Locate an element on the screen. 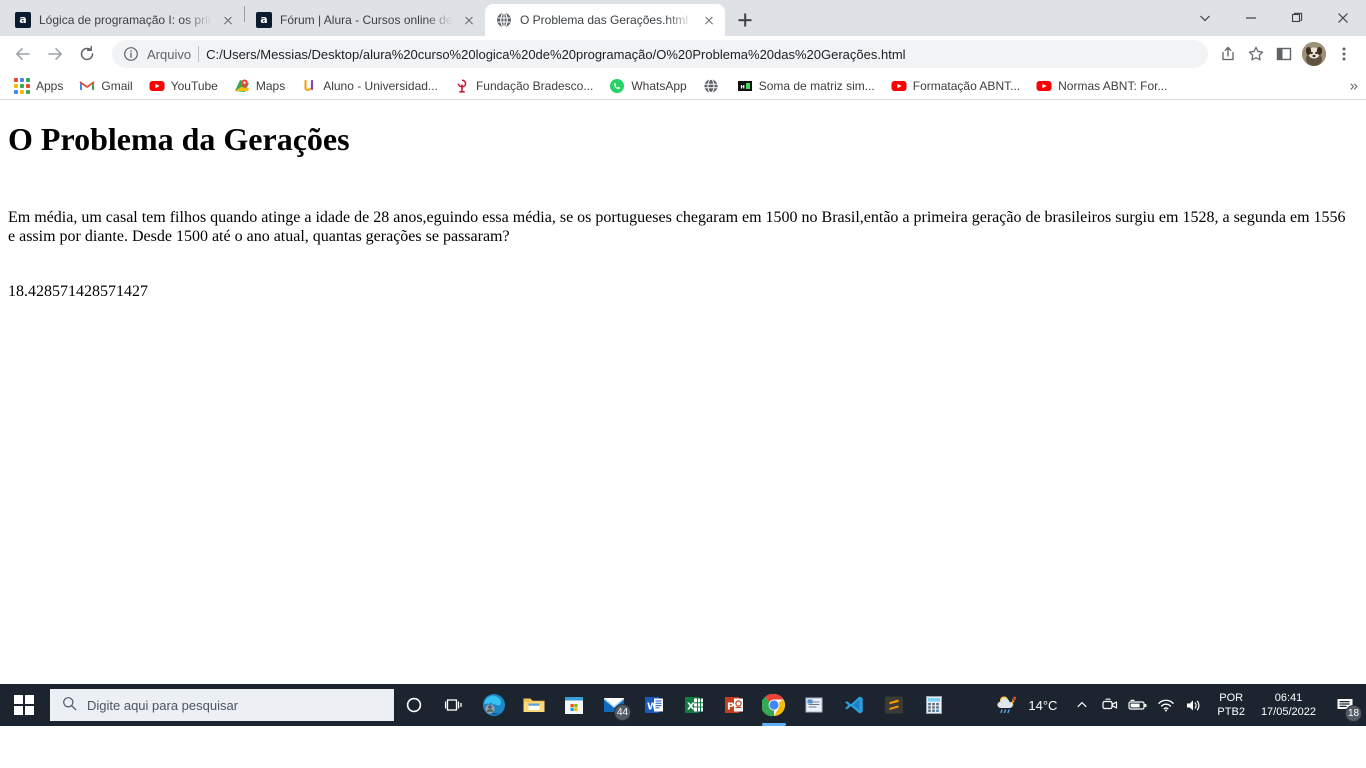 The height and width of the screenshot is (768, 1366). edge-icon is located at coordinates (494, 705).